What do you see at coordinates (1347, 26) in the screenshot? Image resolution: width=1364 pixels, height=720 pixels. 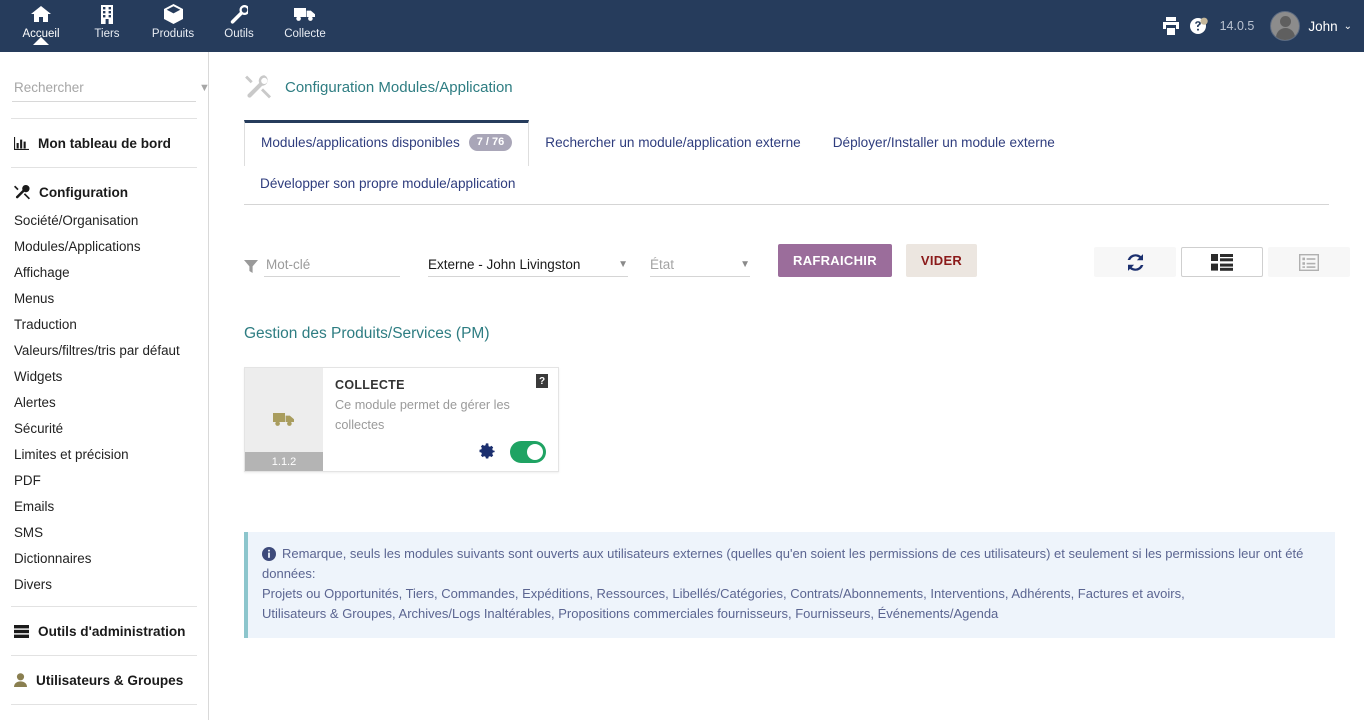 I see `chevron-down-icon: ⌄` at bounding box center [1347, 26].